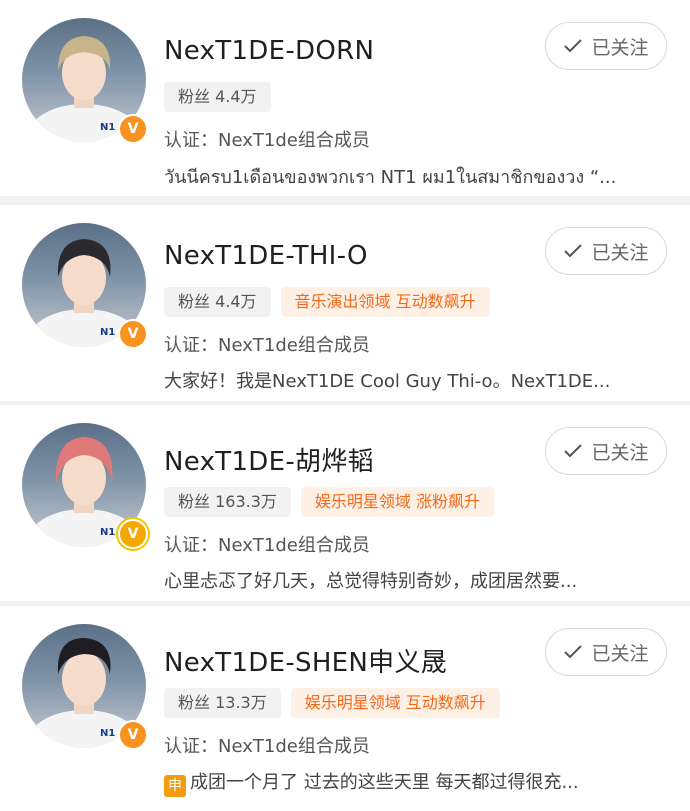 The image size is (690, 811). What do you see at coordinates (395, 703) in the screenshot?
I see `trending-tag: 娱乐明星领域 互动数飙升` at bounding box center [395, 703].